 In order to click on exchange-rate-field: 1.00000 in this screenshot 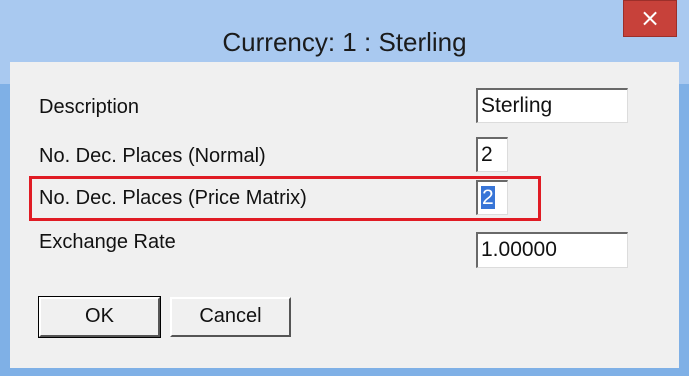, I will do `click(552, 250)`.